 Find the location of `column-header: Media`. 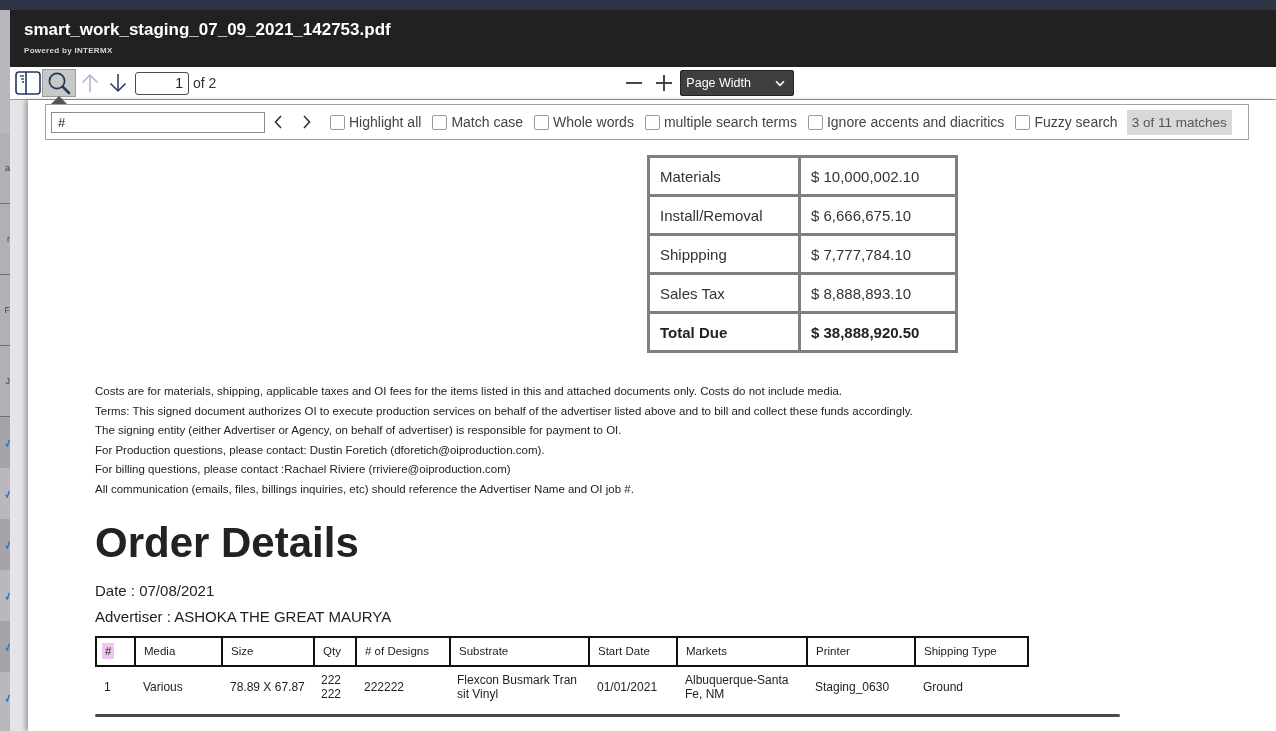

column-header: Media is located at coordinates (178, 651).